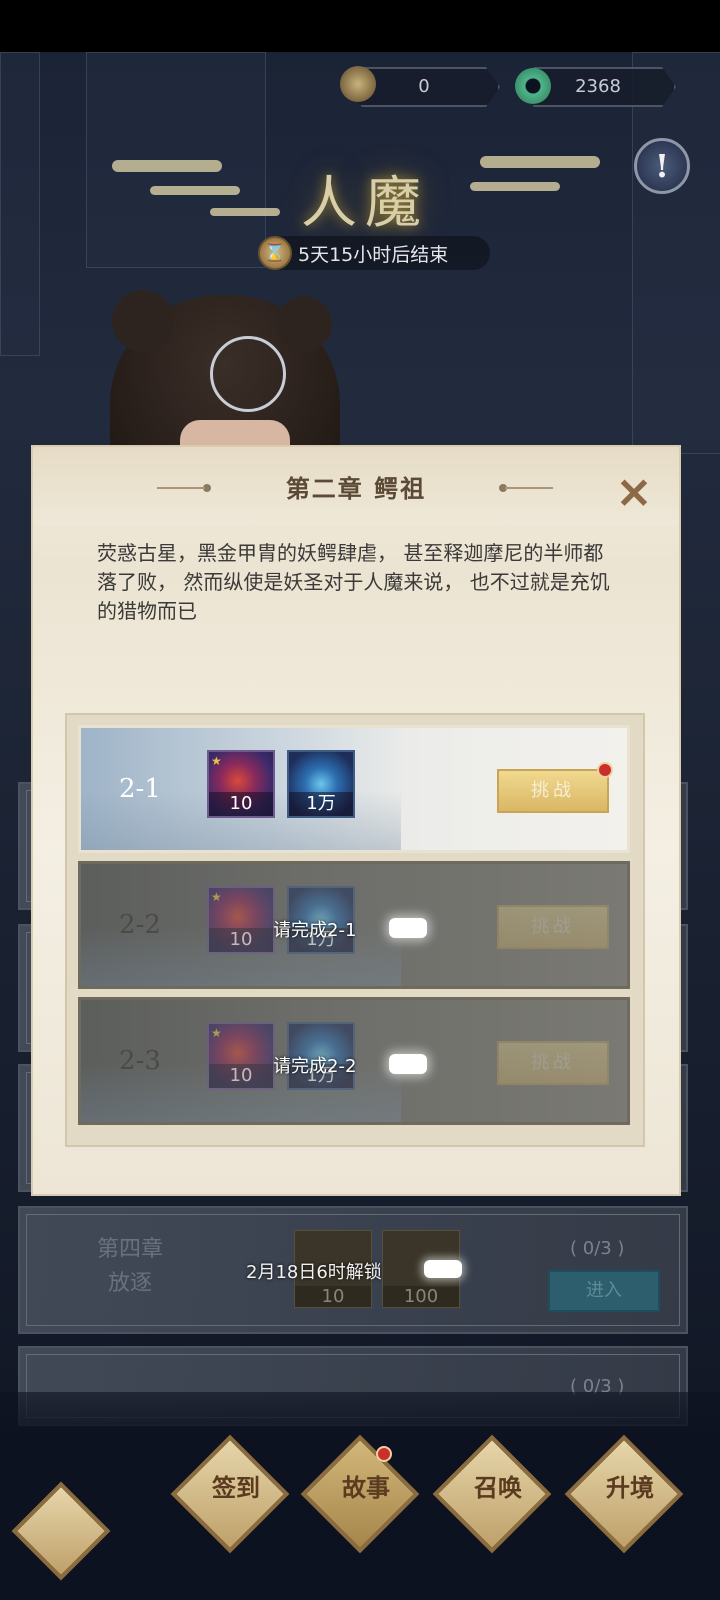 The image size is (720, 1600). I want to click on stage-row: 2-2 ★ 10 1万 挑战 请完成2-1, so click(354, 925).